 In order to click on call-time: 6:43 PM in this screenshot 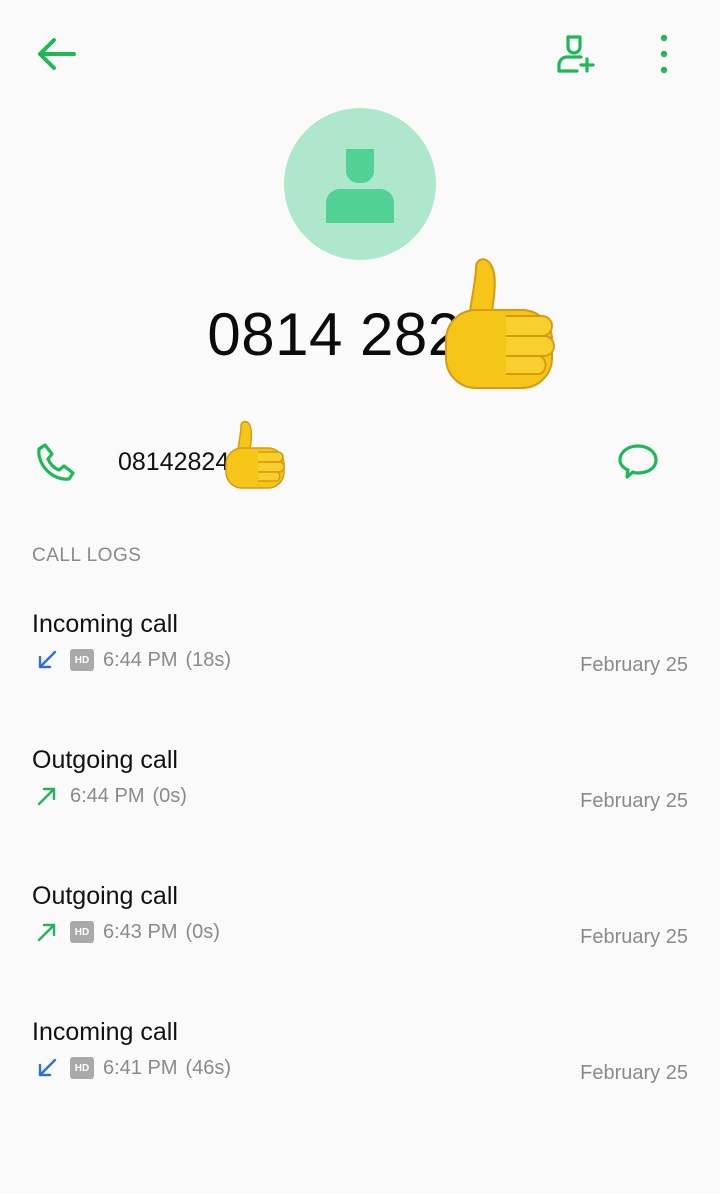, I will do `click(140, 931)`.